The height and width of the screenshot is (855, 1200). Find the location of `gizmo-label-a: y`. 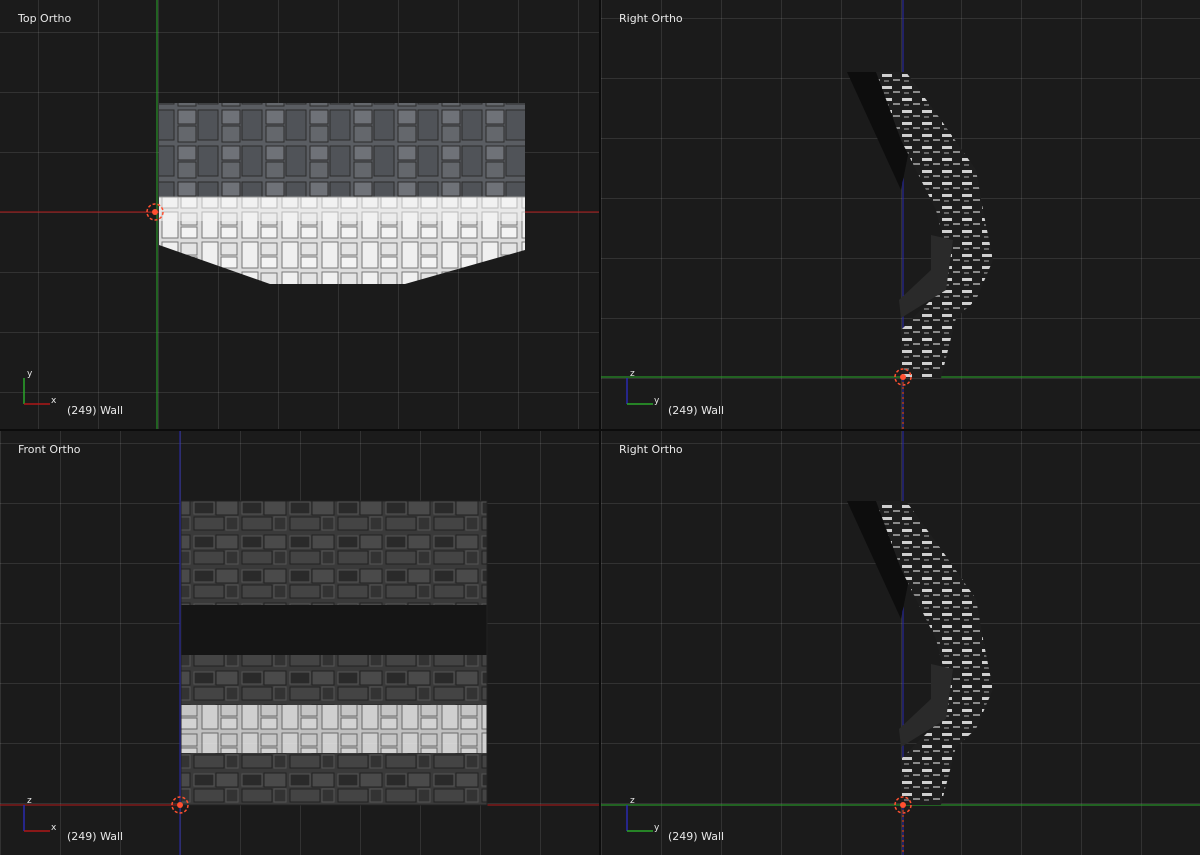

gizmo-label-a: y is located at coordinates (30, 374).